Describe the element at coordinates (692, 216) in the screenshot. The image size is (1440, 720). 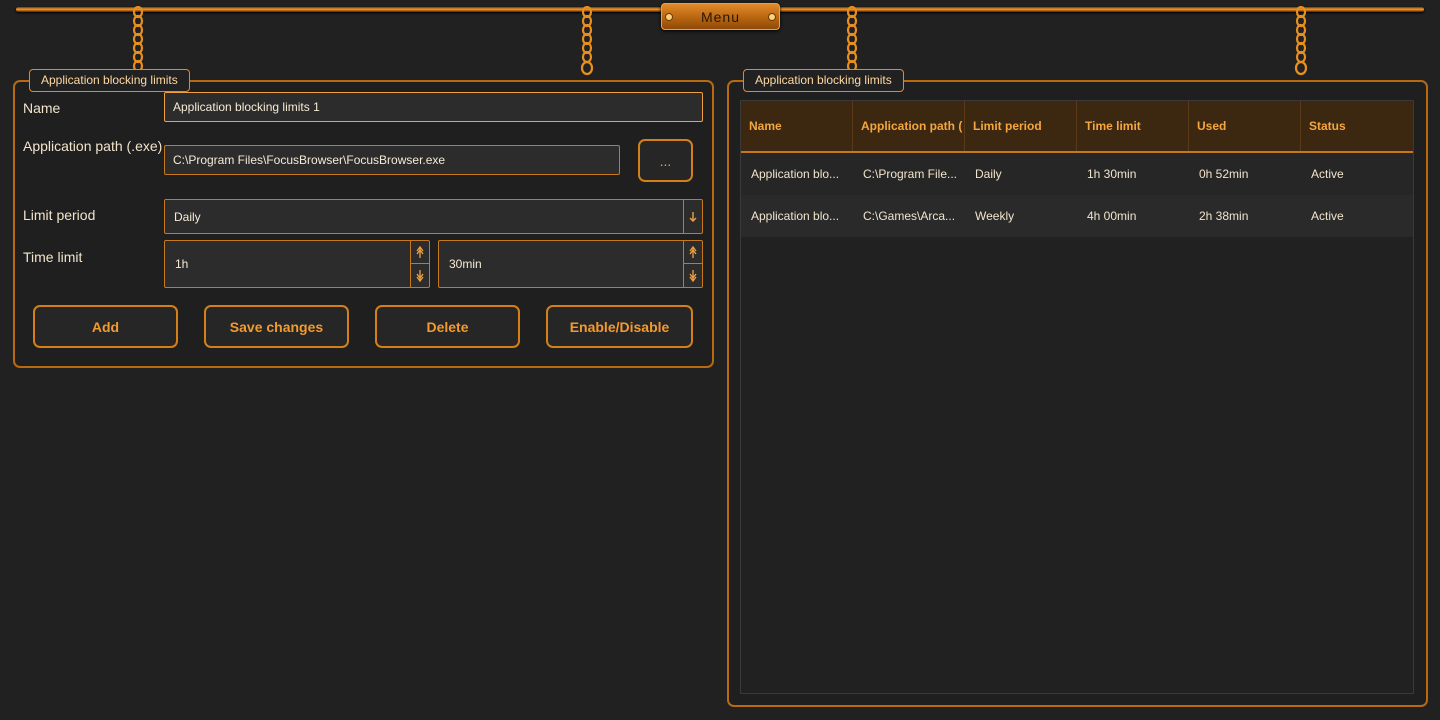
I see `chevron-down-icon` at that location.